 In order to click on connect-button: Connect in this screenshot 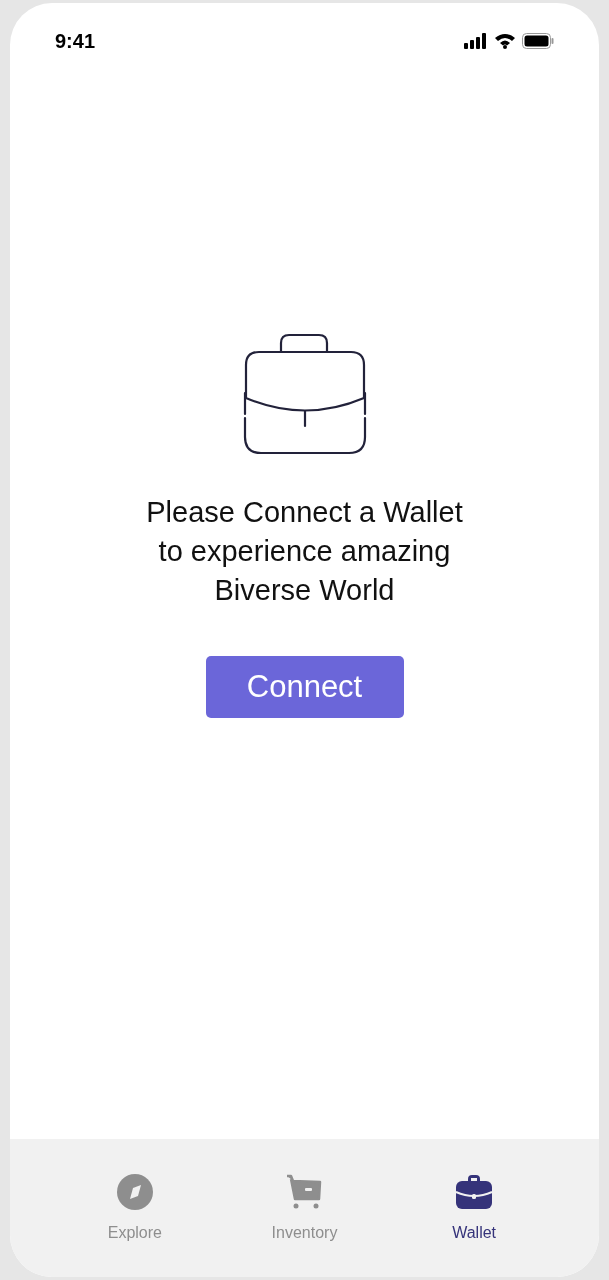, I will do `click(304, 687)`.